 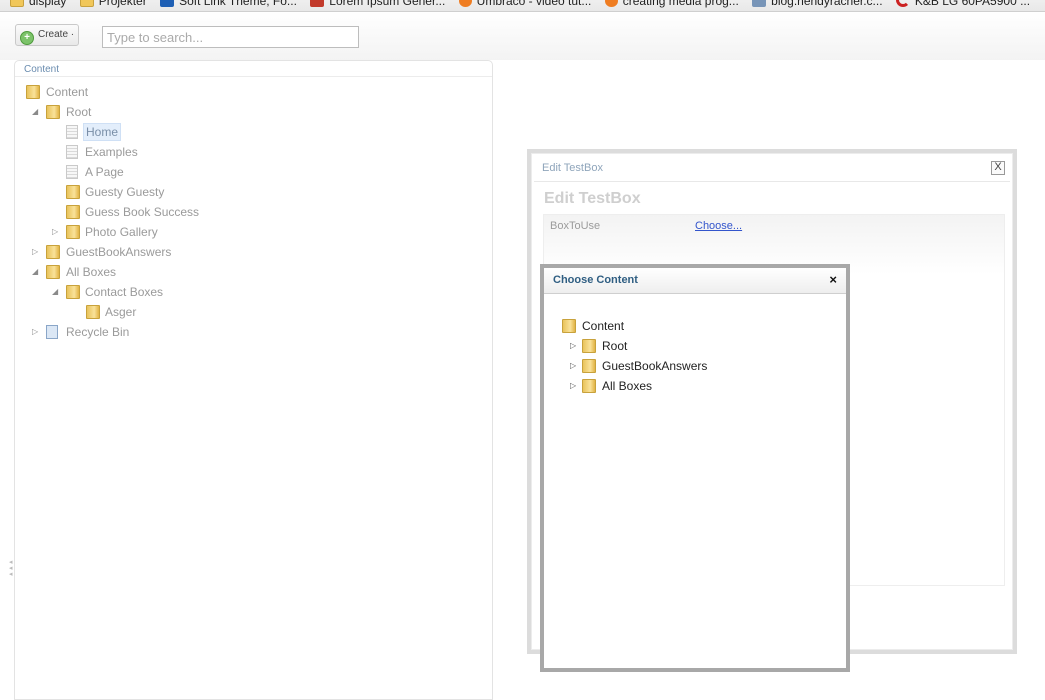 What do you see at coordinates (592, 198) in the screenshot?
I see `page-title: Edit TestBox` at bounding box center [592, 198].